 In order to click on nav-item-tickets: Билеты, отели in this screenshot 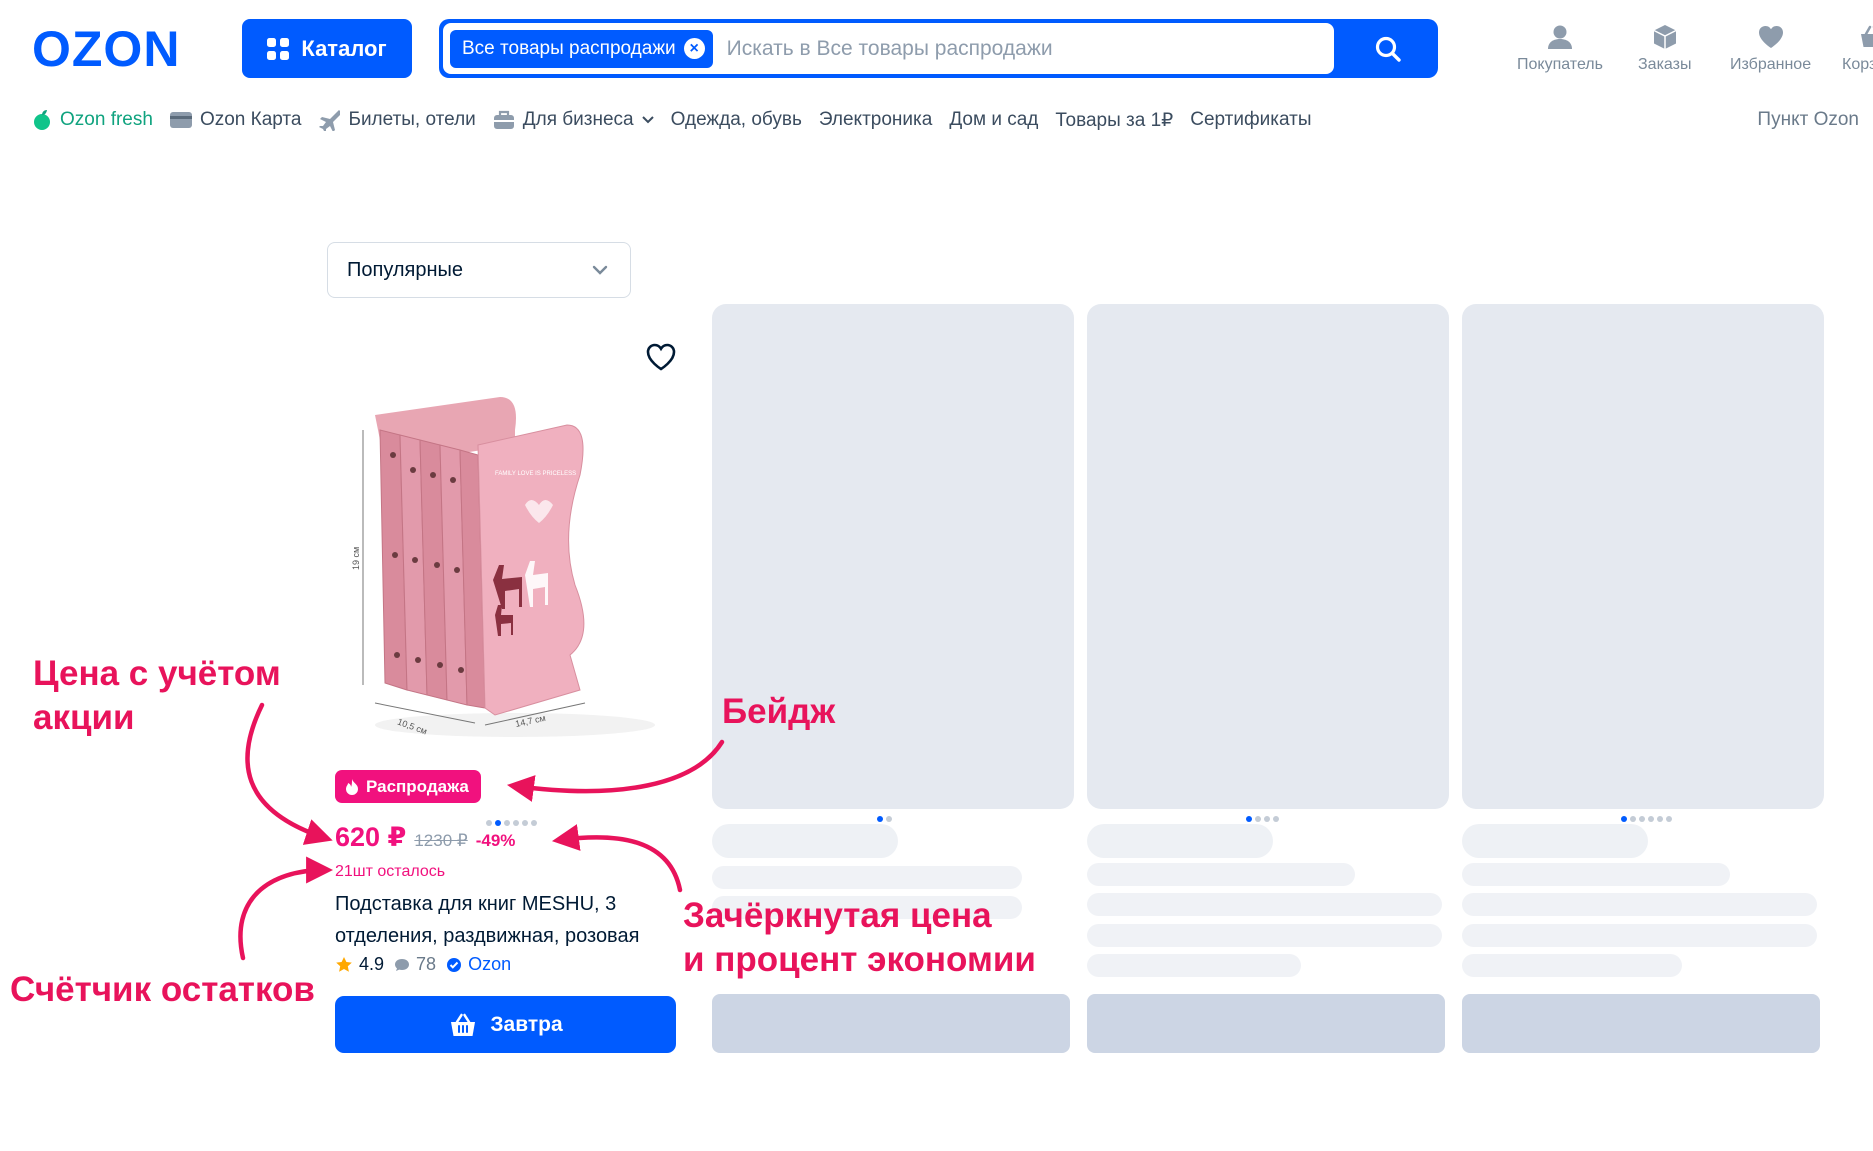, I will do `click(397, 120)`.